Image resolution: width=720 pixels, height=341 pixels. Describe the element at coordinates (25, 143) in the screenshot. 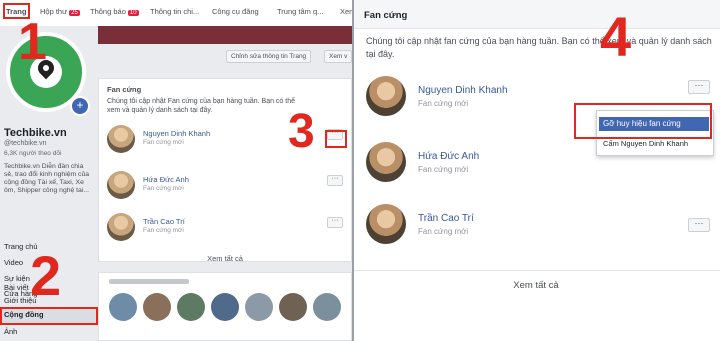

I see `page-handle: @techbike.vn` at that location.